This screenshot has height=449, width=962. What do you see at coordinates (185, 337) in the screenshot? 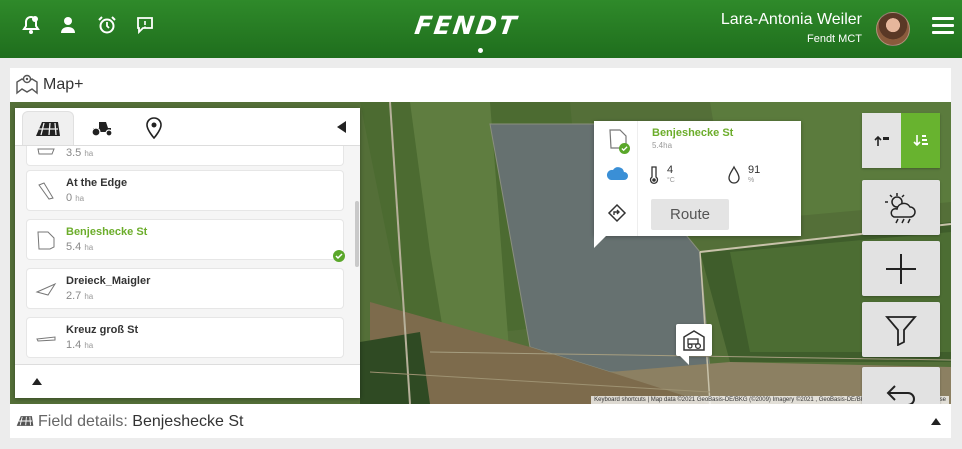
I see `list-item: Kreuz groß St 1.4 ha` at bounding box center [185, 337].